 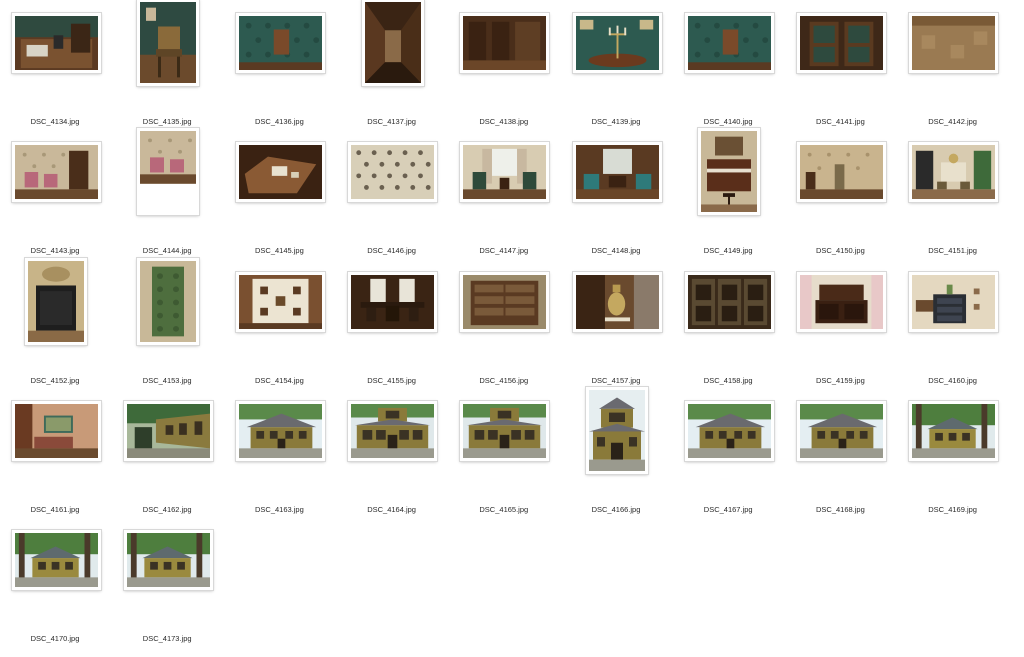 What do you see at coordinates (514, 334) in the screenshot?
I see `file-item: DSC_4156.jpg` at bounding box center [514, 334].